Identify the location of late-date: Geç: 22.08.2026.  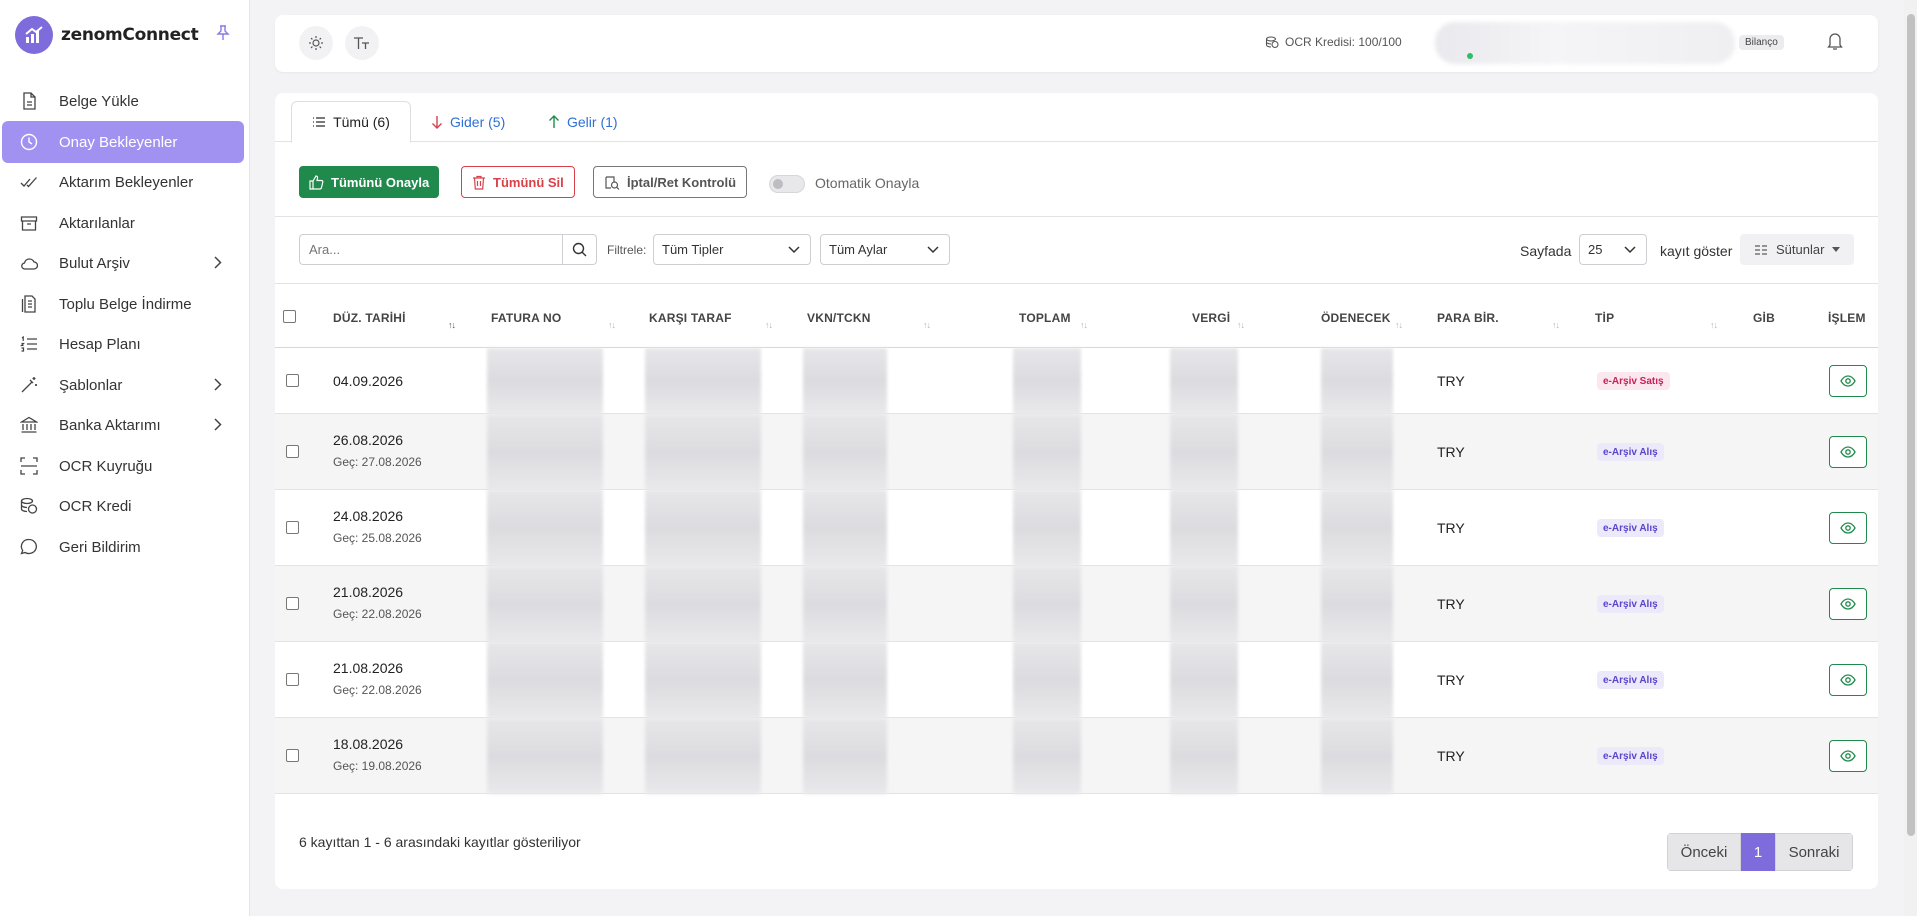
(377, 614).